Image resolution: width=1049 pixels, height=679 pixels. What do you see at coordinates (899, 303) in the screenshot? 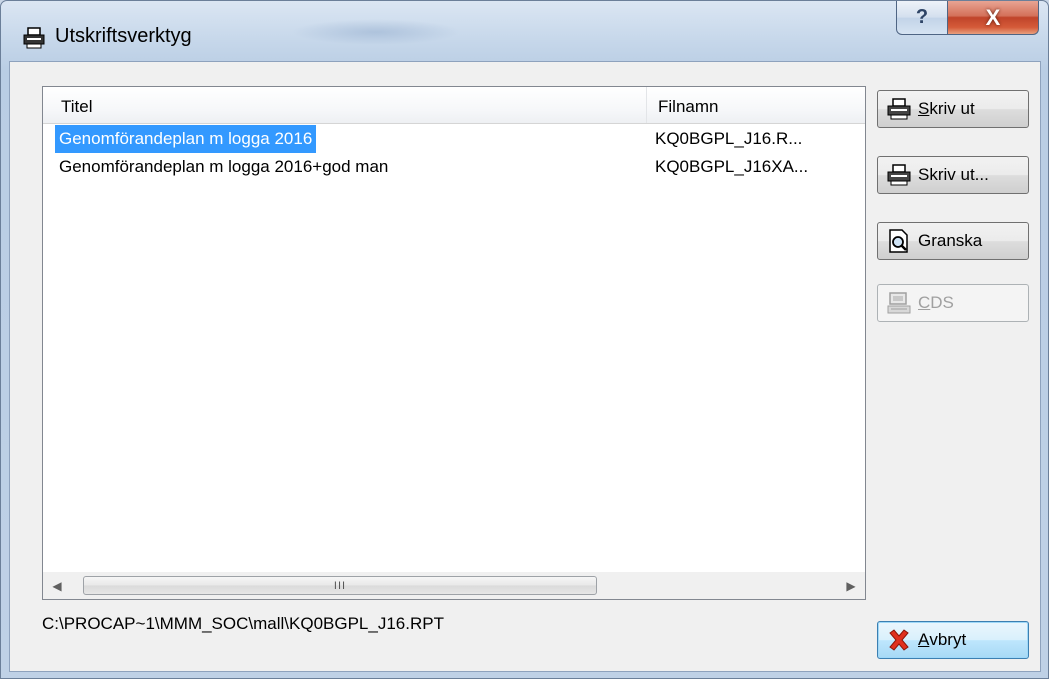
I see `terminal-icon` at bounding box center [899, 303].